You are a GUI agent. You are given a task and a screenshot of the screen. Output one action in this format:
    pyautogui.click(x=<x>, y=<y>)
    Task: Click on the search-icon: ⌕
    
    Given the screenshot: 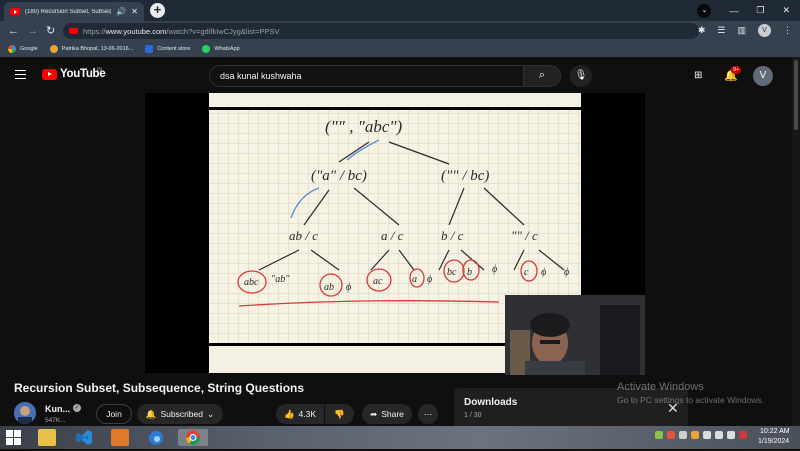 What is the action you would take?
    pyautogui.click(x=542, y=75)
    